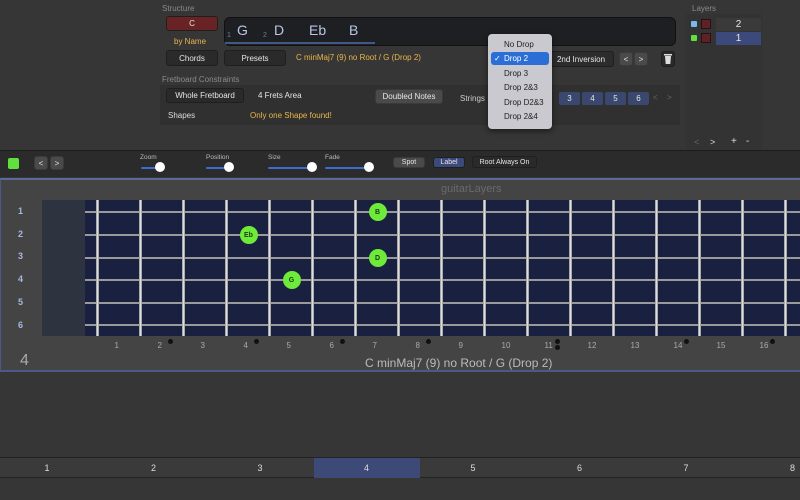 The width and height of the screenshot is (800, 500). What do you see at coordinates (592, 98) in the screenshot?
I see `string-4-toggle: 4` at bounding box center [592, 98].